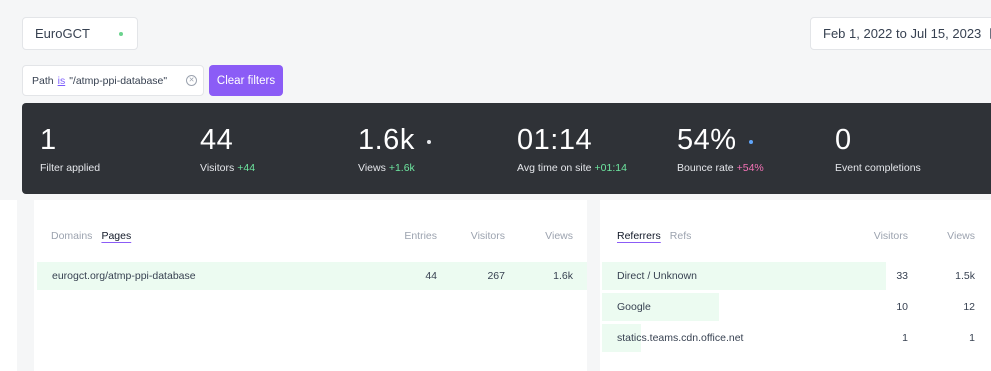 Image resolution: width=991 pixels, height=371 pixels. I want to click on views-count: 12, so click(969, 307).